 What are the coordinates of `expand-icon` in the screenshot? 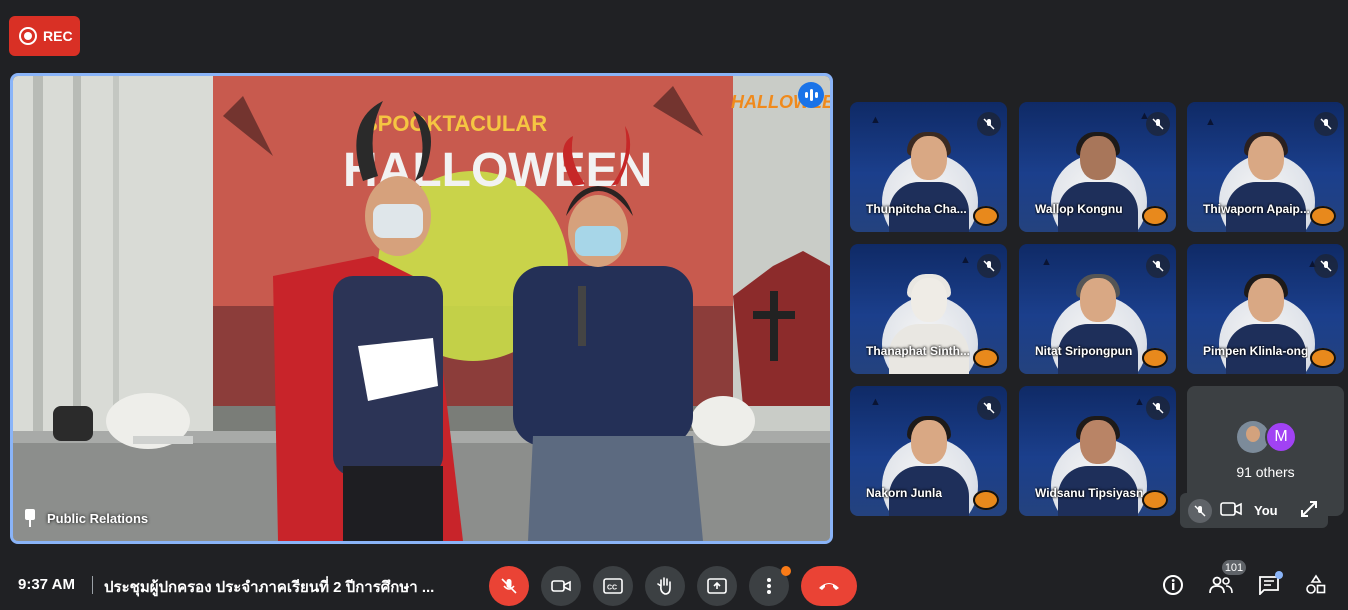 It's located at (1309, 510).